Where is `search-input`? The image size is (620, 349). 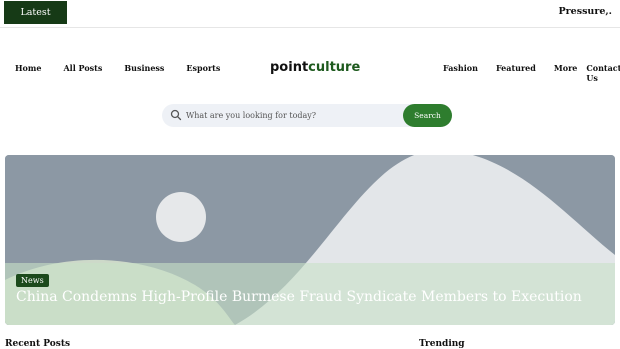 search-input is located at coordinates (291, 115).